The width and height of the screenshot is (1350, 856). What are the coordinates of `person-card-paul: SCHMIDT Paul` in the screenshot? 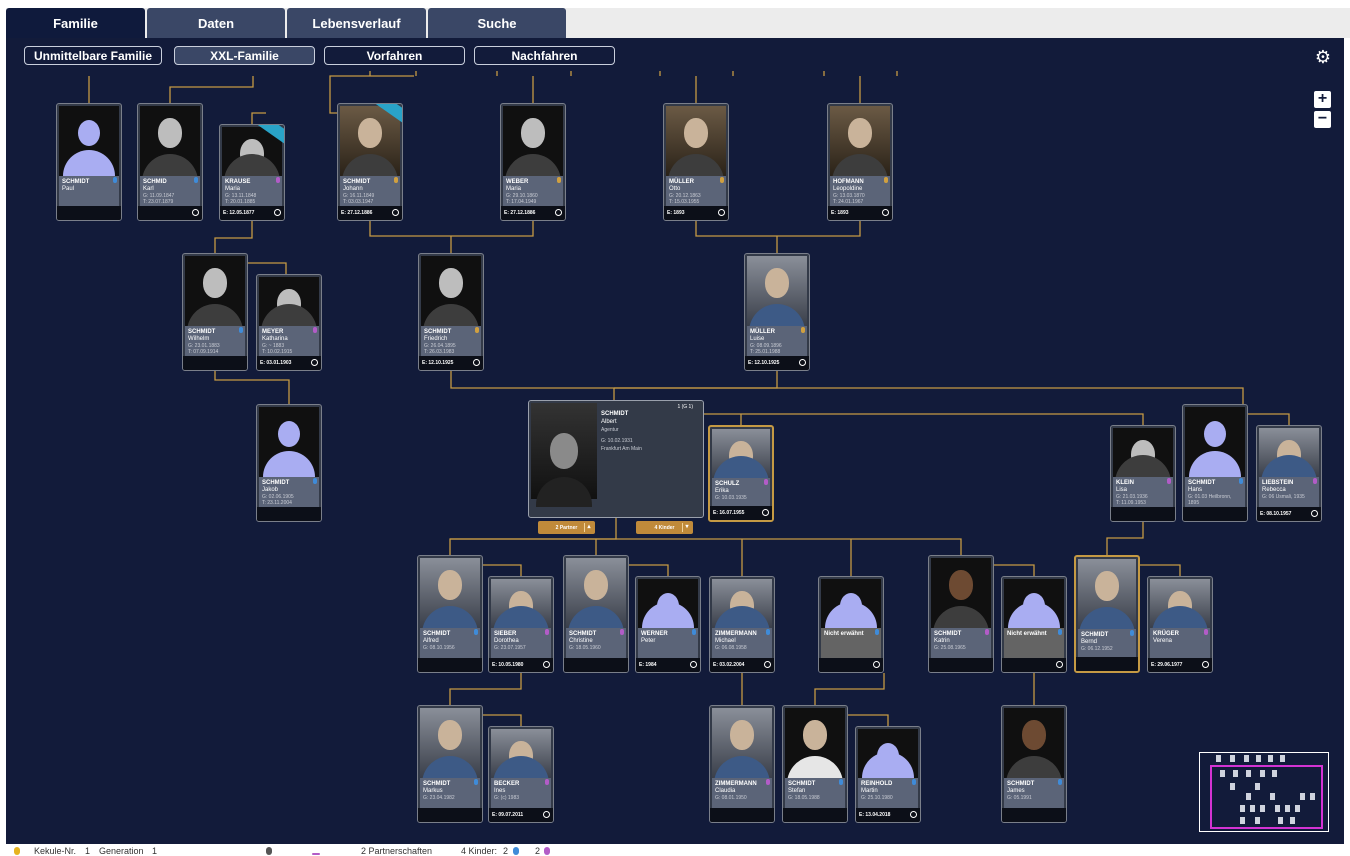 It's located at (89, 162).